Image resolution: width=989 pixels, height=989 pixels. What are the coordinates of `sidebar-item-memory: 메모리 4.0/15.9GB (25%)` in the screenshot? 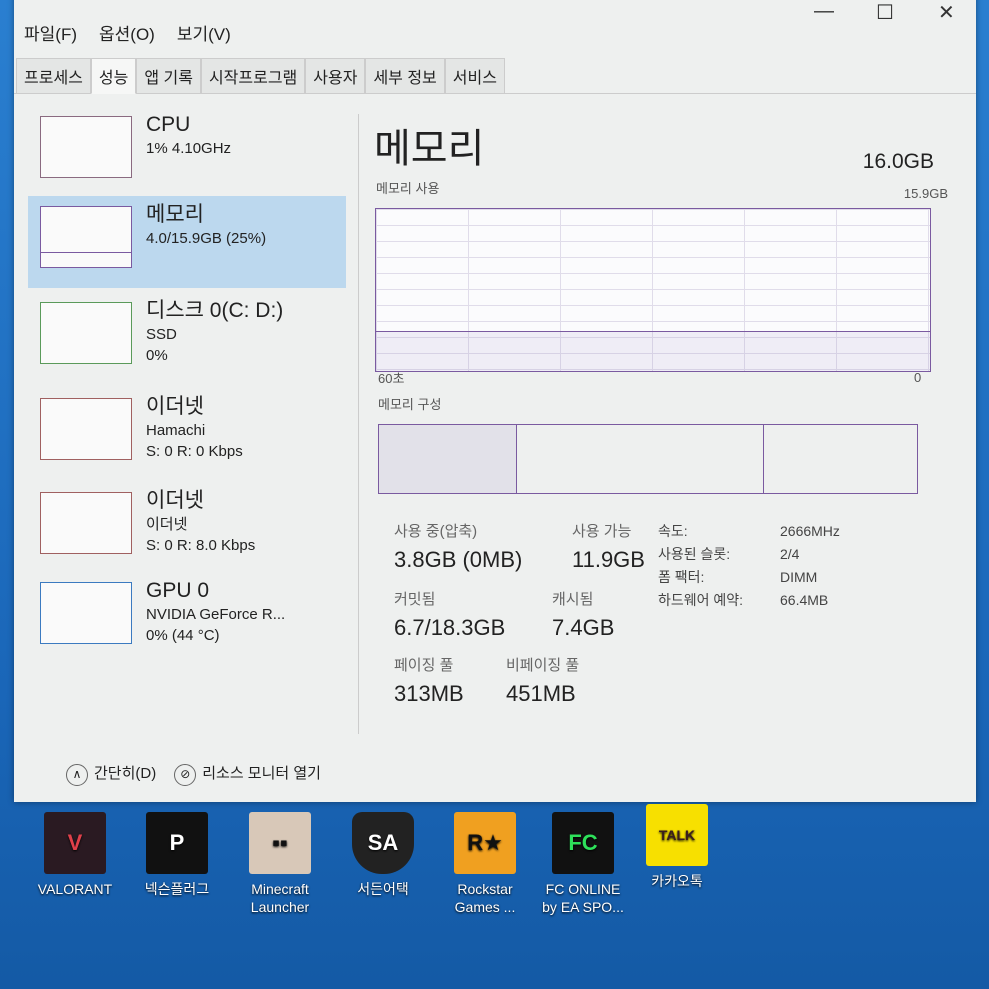 It's located at (187, 242).